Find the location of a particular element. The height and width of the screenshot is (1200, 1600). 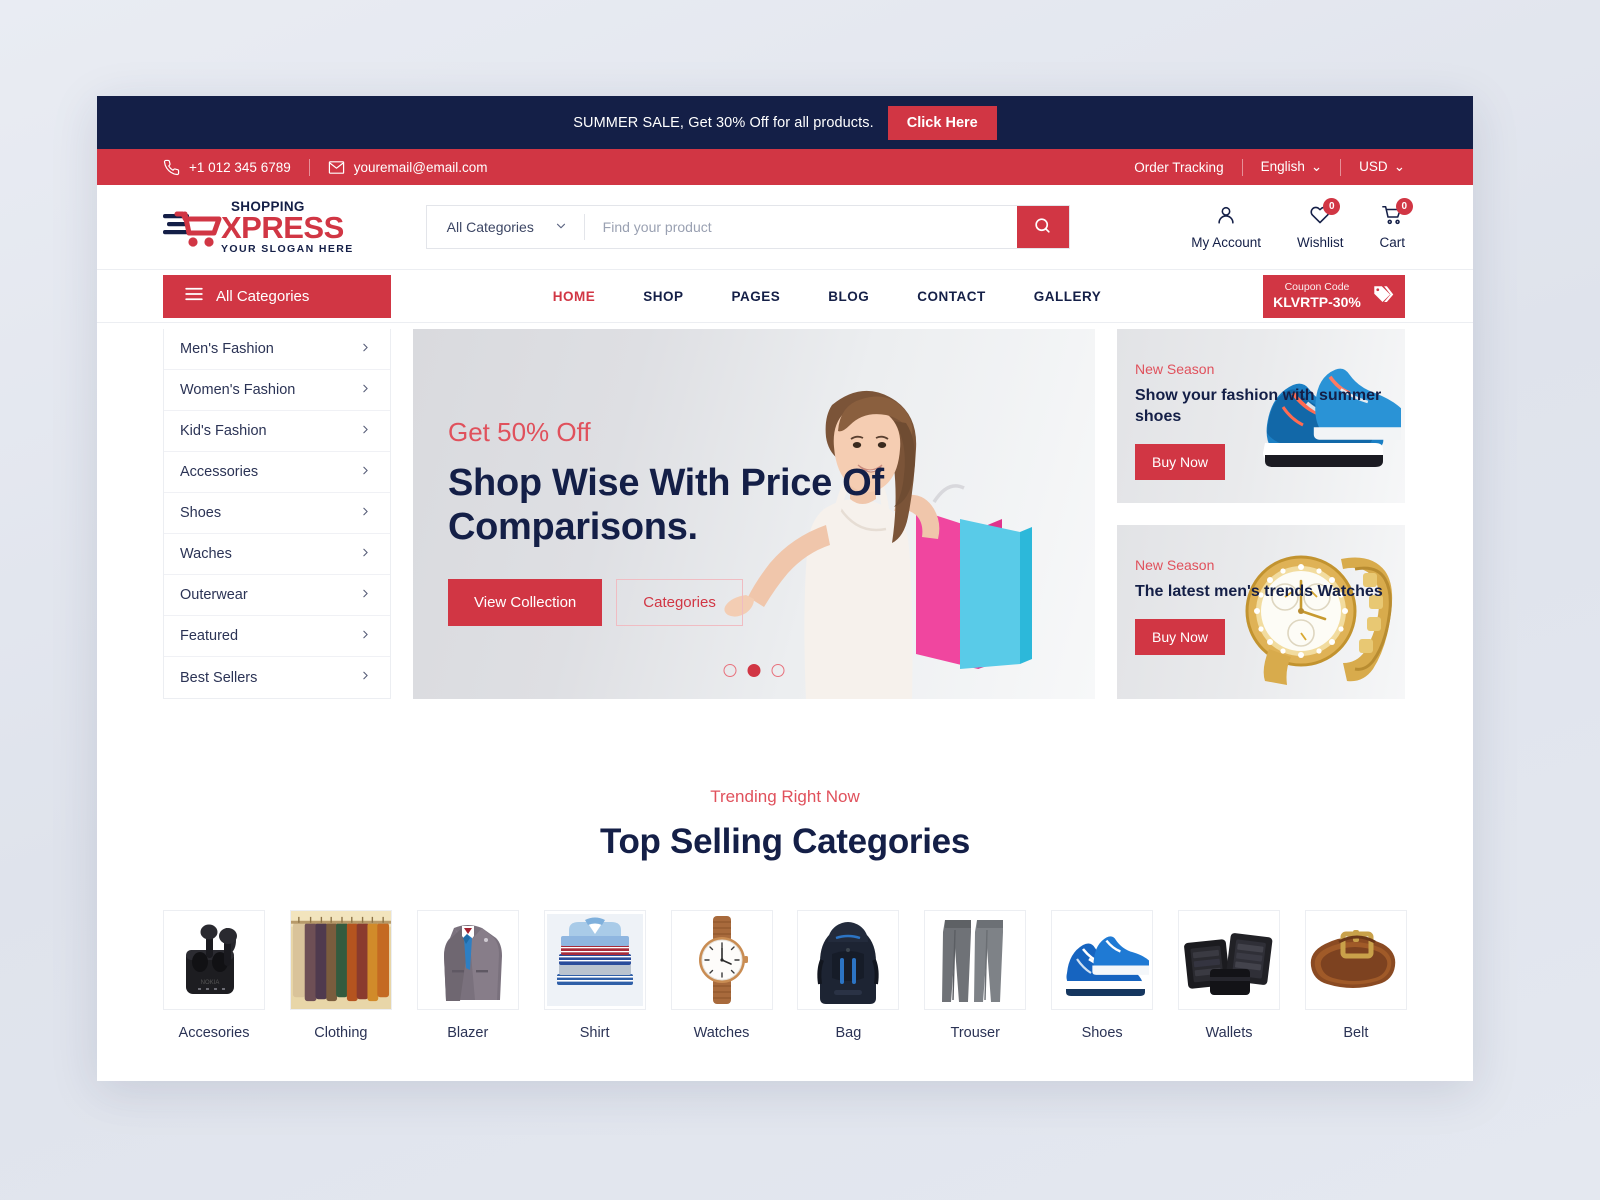

category-tile-belt: Belt is located at coordinates (1355, 975).